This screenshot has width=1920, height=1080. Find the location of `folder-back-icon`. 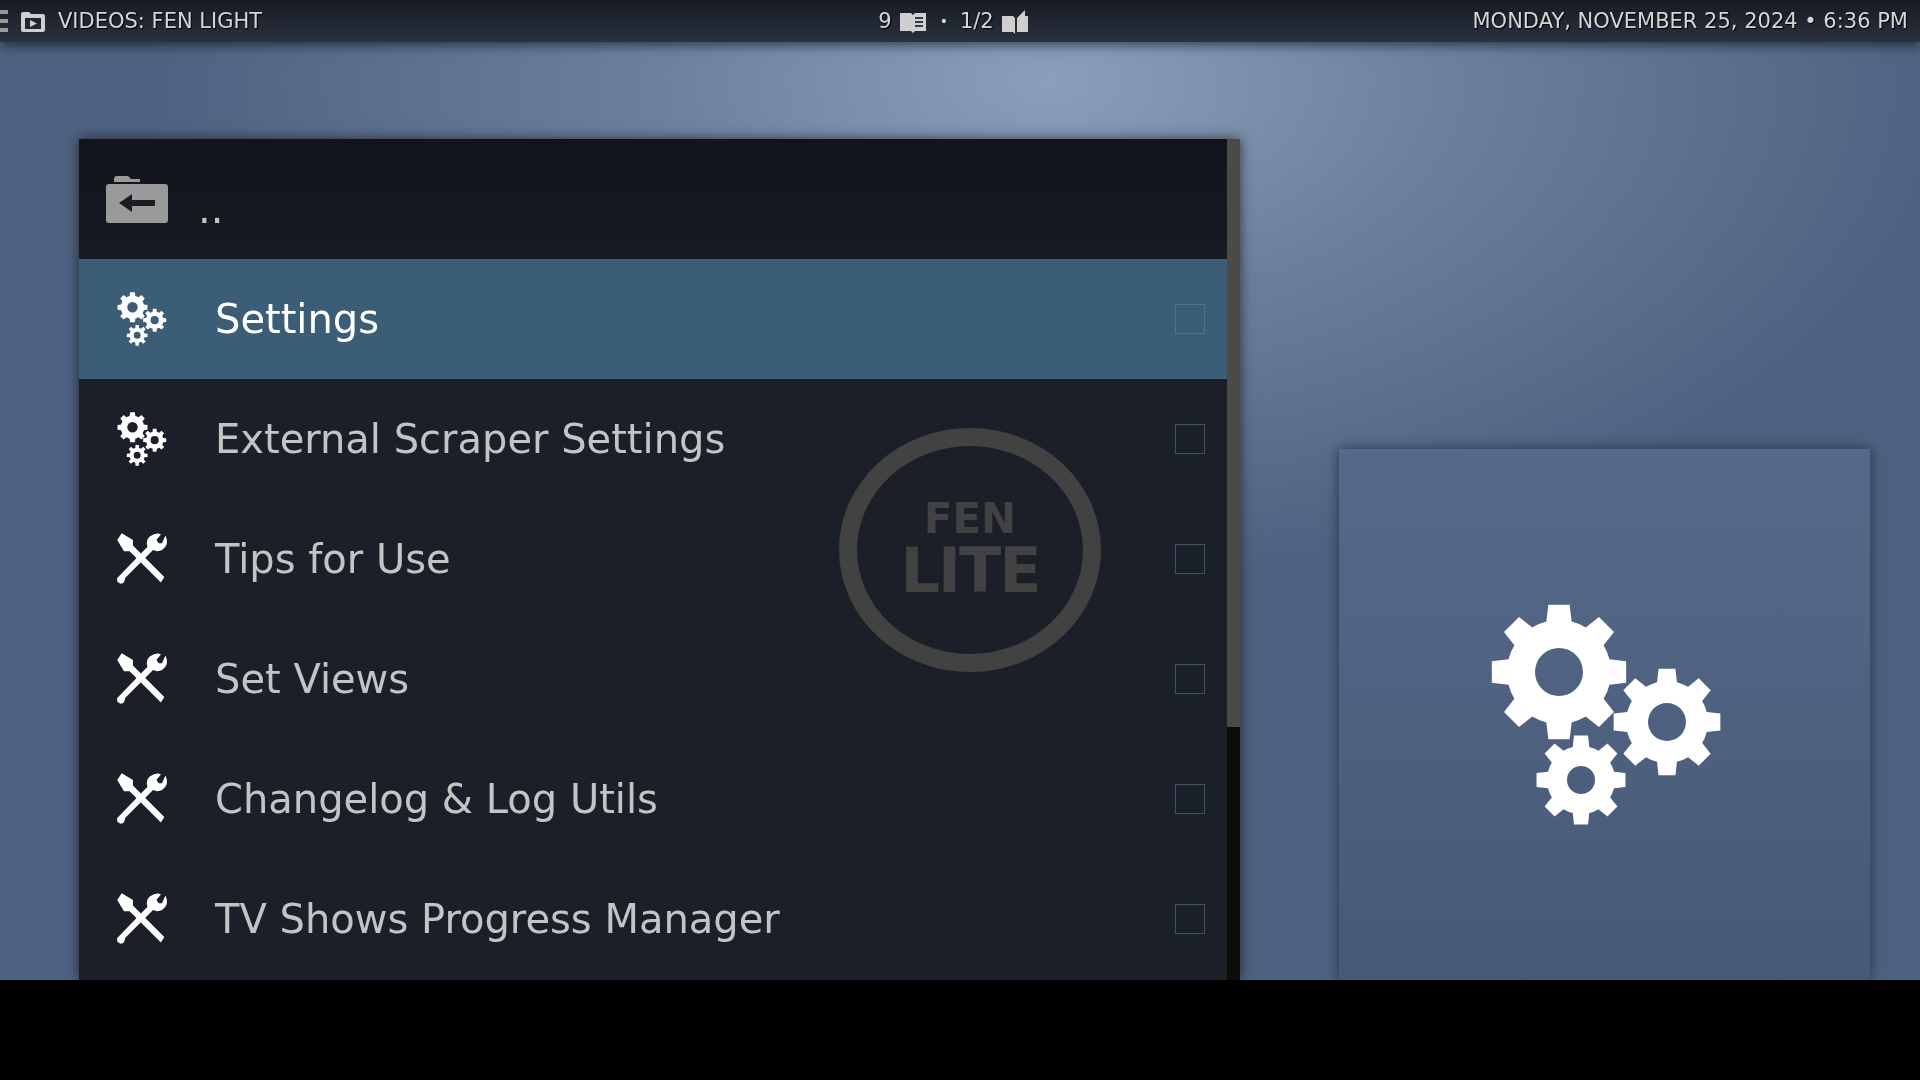

folder-back-icon is located at coordinates (137, 199).